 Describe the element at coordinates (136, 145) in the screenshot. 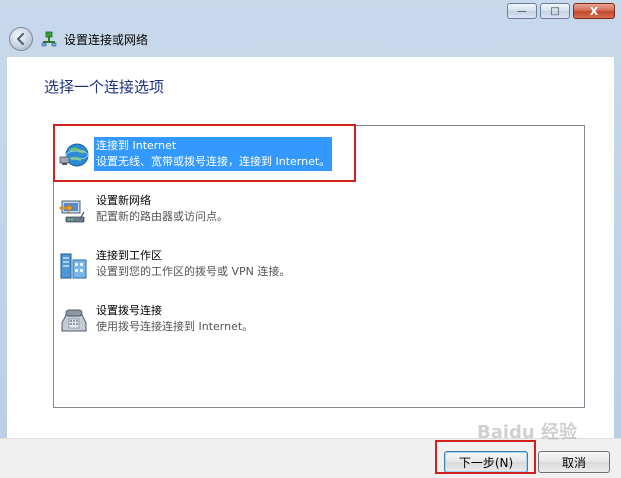

I see `option-title: 连接到 Internet` at that location.